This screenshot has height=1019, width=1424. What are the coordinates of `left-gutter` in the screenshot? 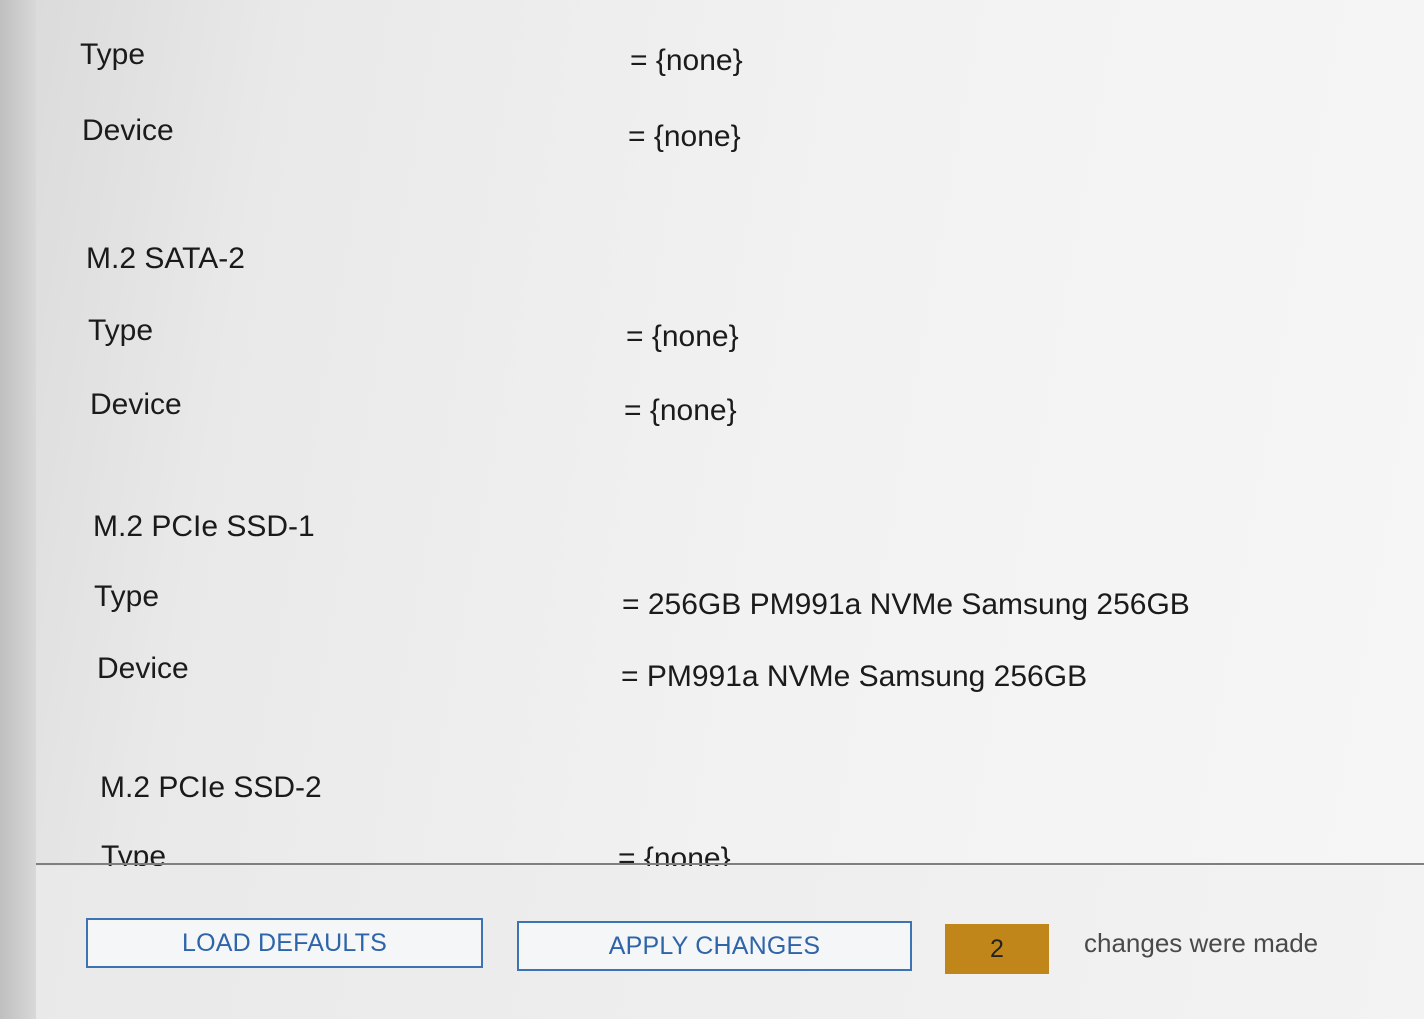 It's located at (18, 509).